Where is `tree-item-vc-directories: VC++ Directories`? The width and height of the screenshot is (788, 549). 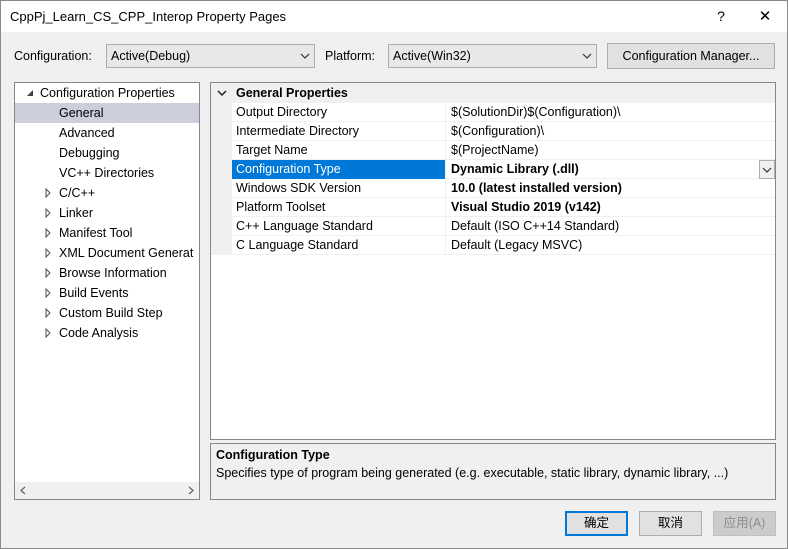
tree-item-vc-directories: VC++ Directories is located at coordinates (107, 173).